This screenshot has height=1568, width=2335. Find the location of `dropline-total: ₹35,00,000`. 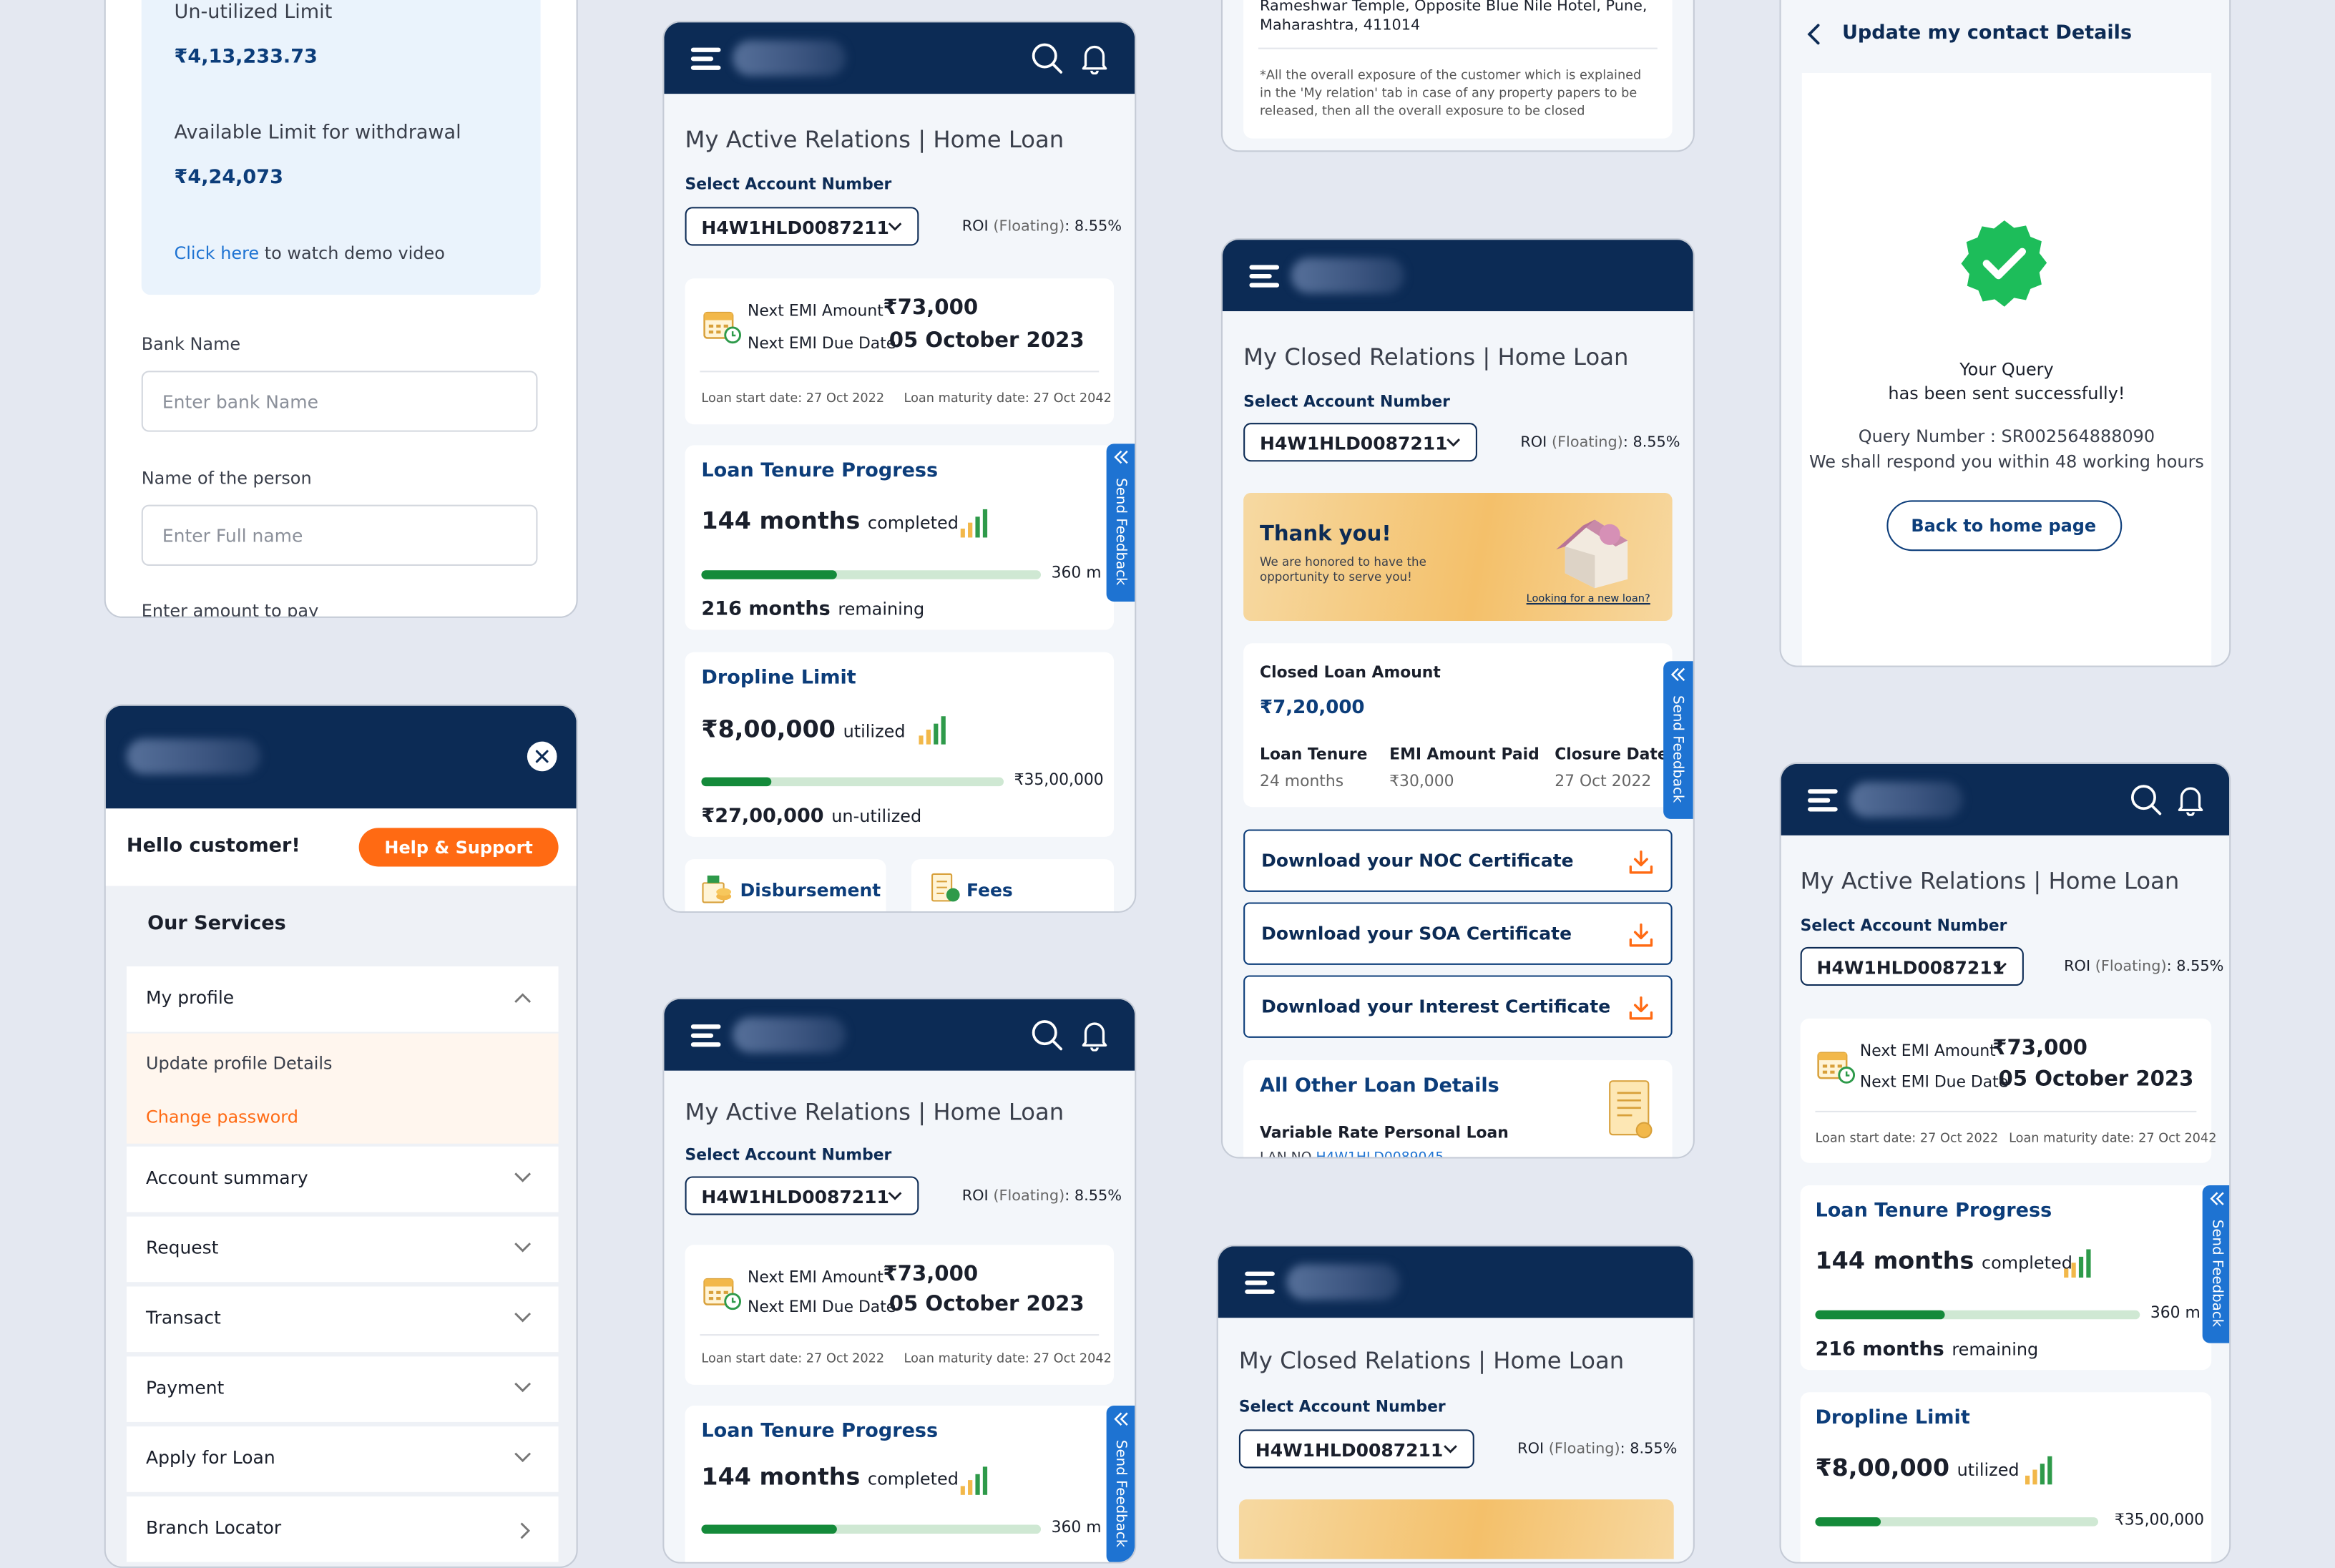

dropline-total: ₹35,00,000 is located at coordinates (2159, 1520).